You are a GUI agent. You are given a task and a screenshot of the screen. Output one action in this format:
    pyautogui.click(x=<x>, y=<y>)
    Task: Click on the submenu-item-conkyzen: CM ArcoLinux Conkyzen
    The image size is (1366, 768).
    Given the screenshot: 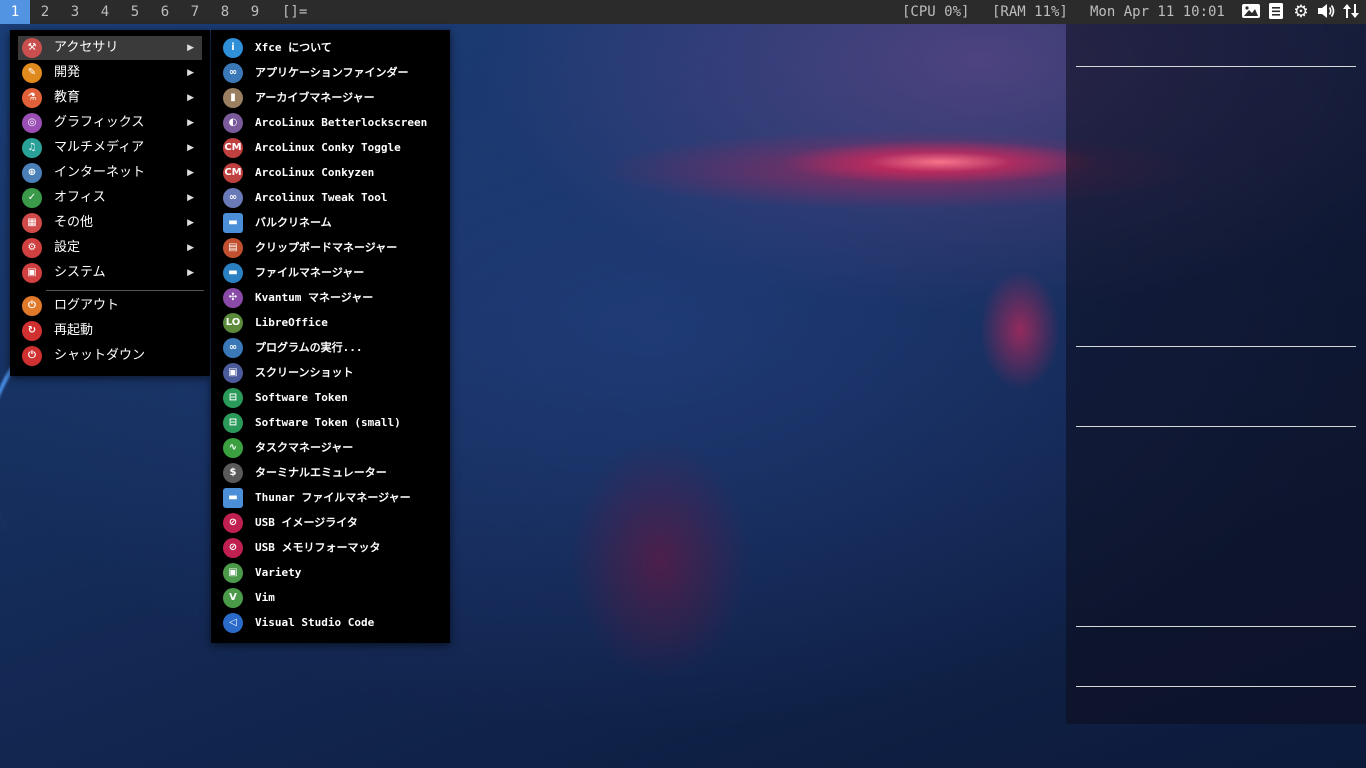 What is the action you would take?
    pyautogui.click(x=331, y=173)
    